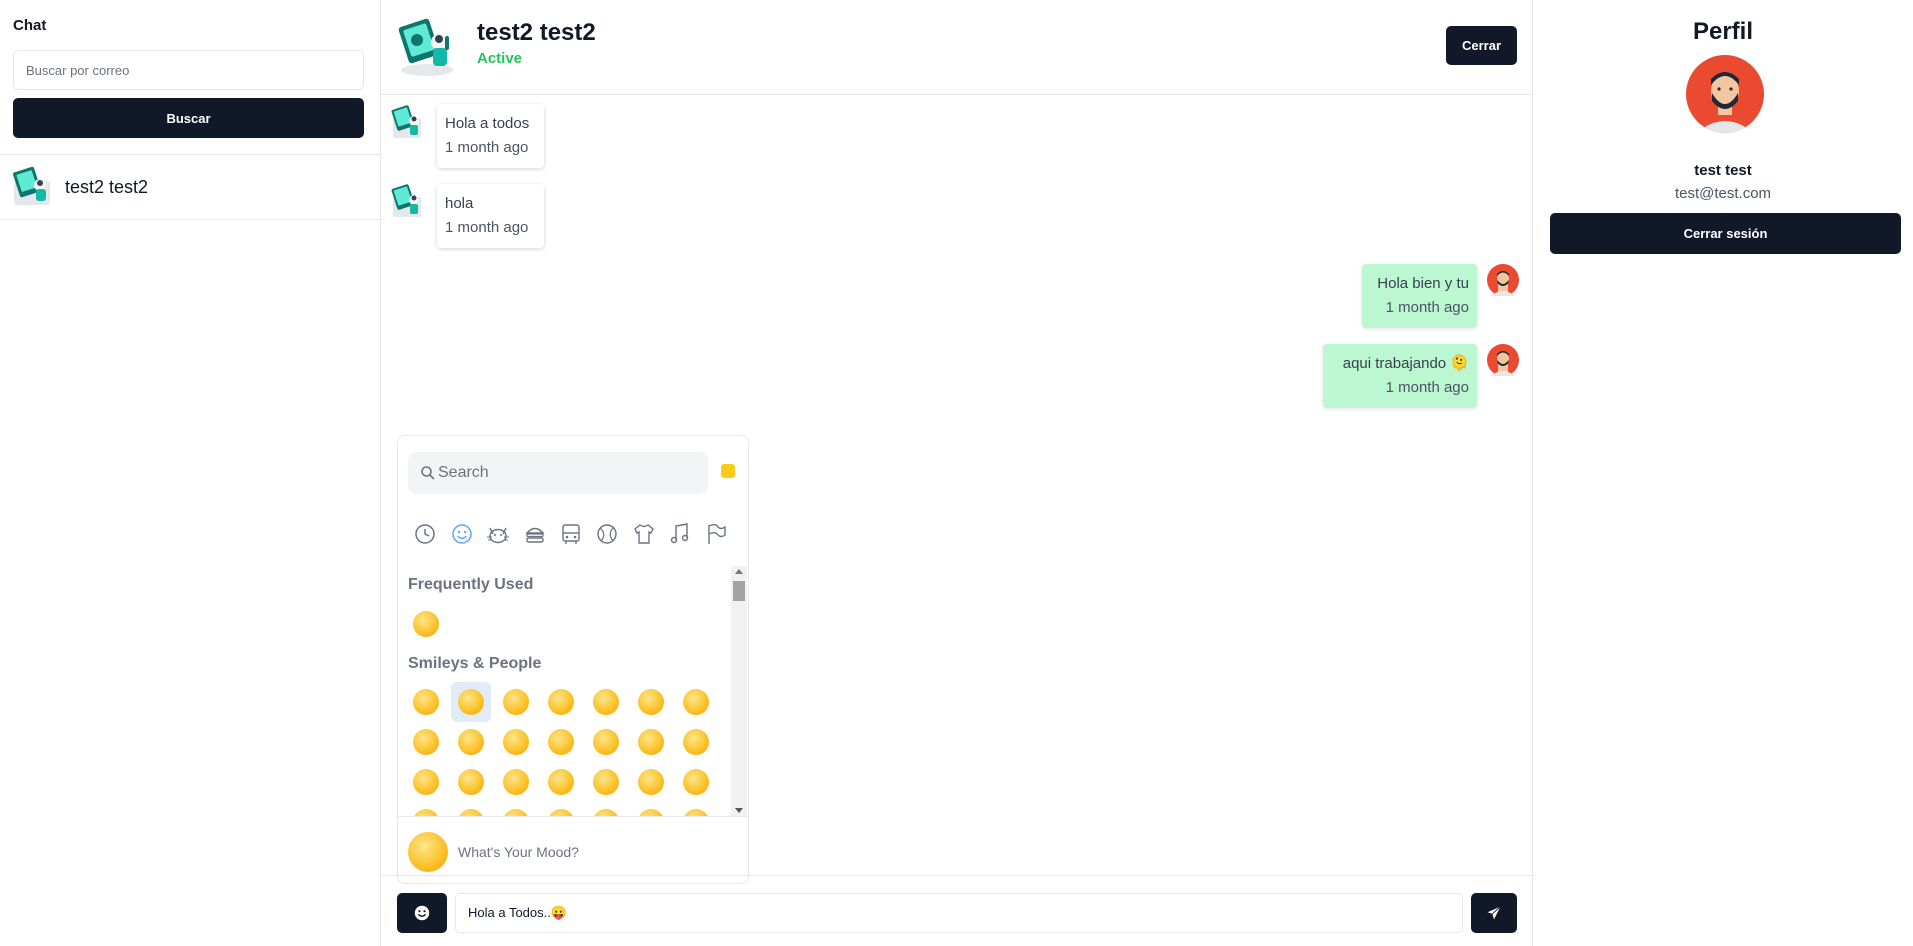  Describe the element at coordinates (1405, 363) in the screenshot. I see `message-text: aqui trabajando 🫠` at that location.